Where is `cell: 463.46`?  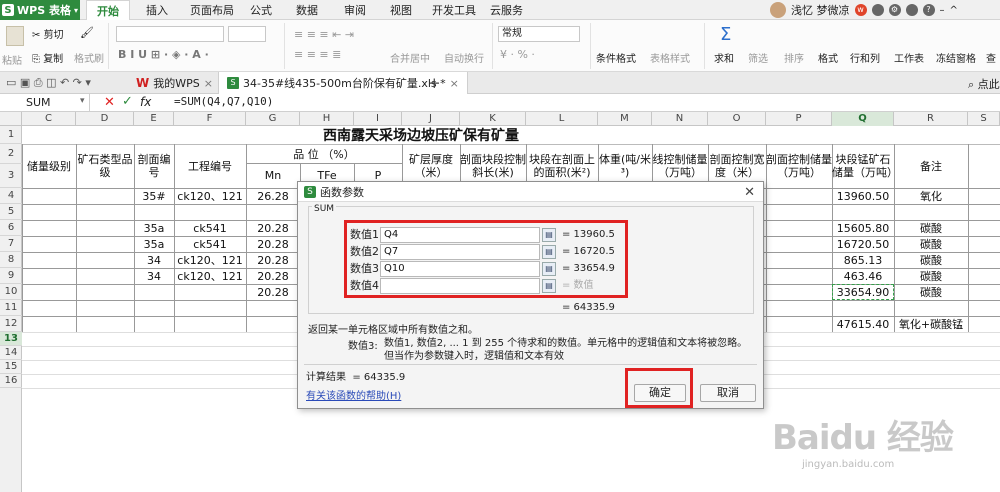
cell: 463.46 is located at coordinates (863, 276).